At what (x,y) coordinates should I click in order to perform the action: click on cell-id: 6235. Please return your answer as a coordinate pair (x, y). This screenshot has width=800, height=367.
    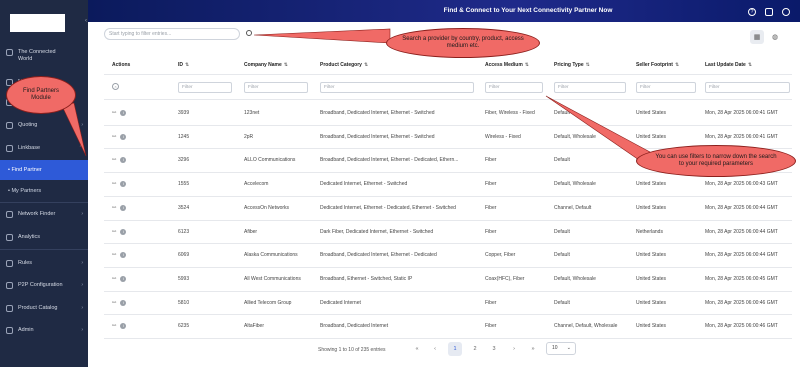
    Looking at the image, I should click on (184, 326).